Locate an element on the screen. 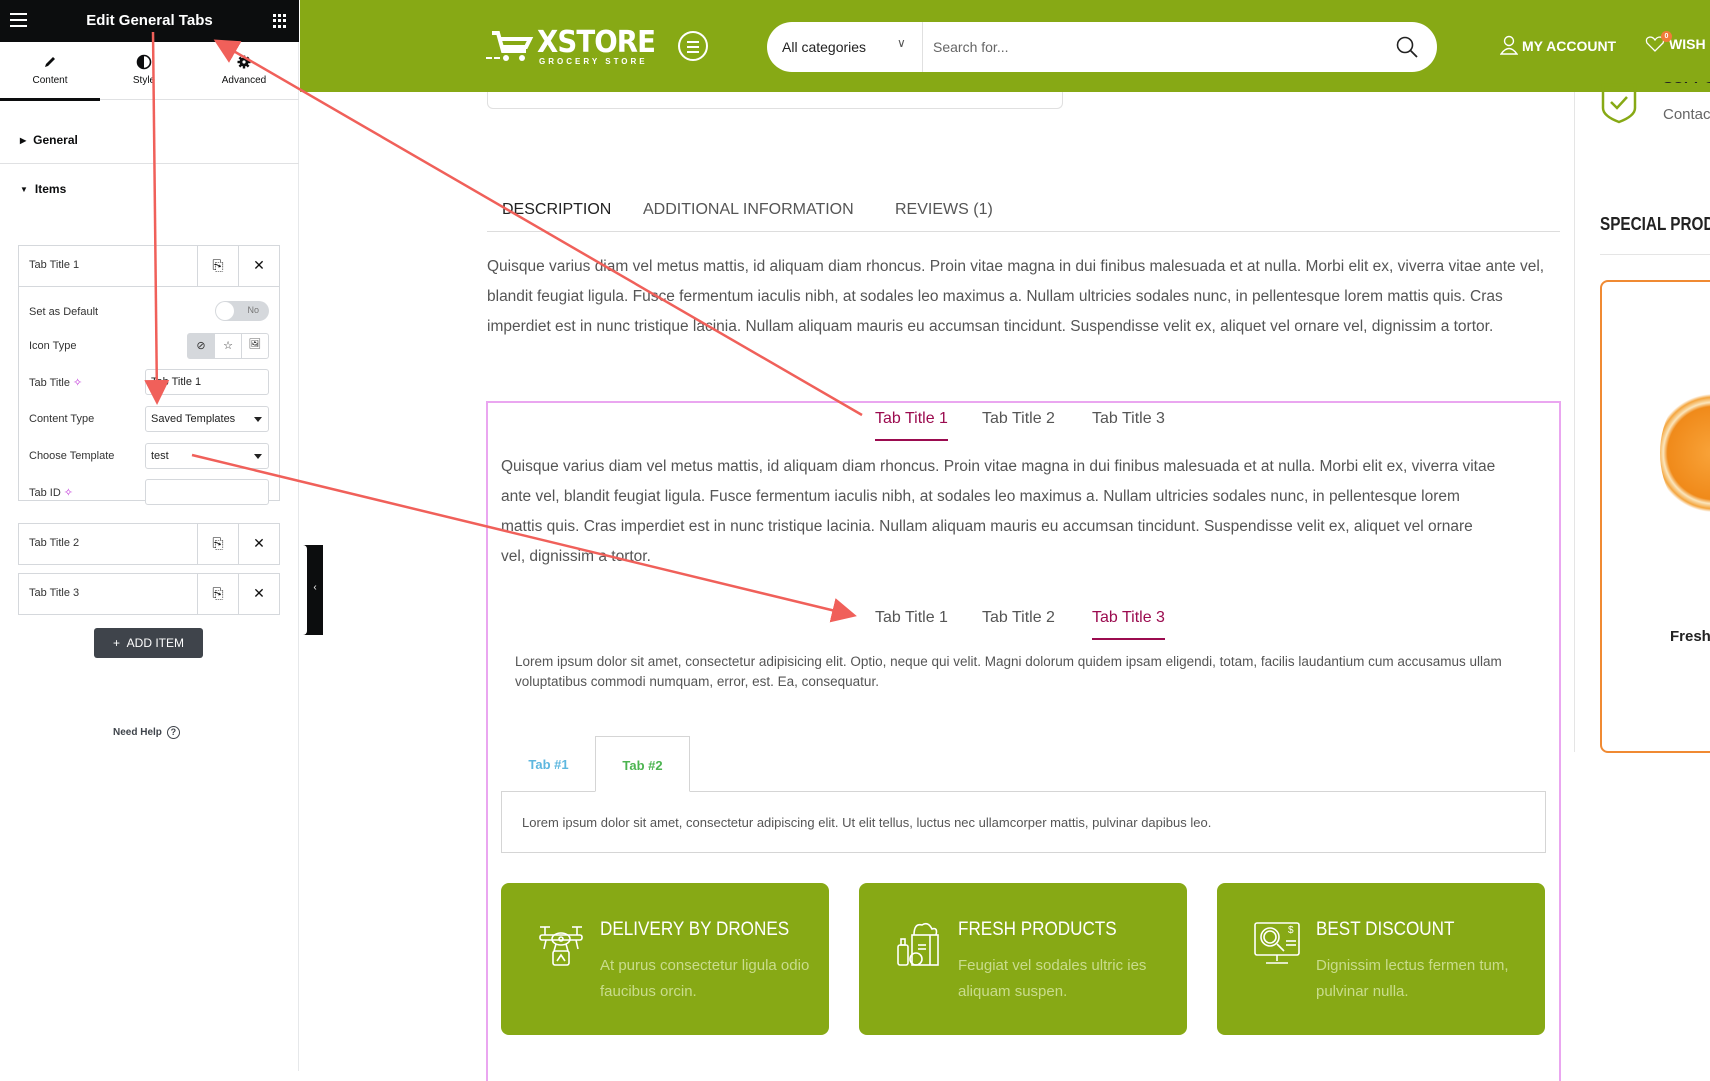  tab-description: DESCRIPTION is located at coordinates (556, 210).